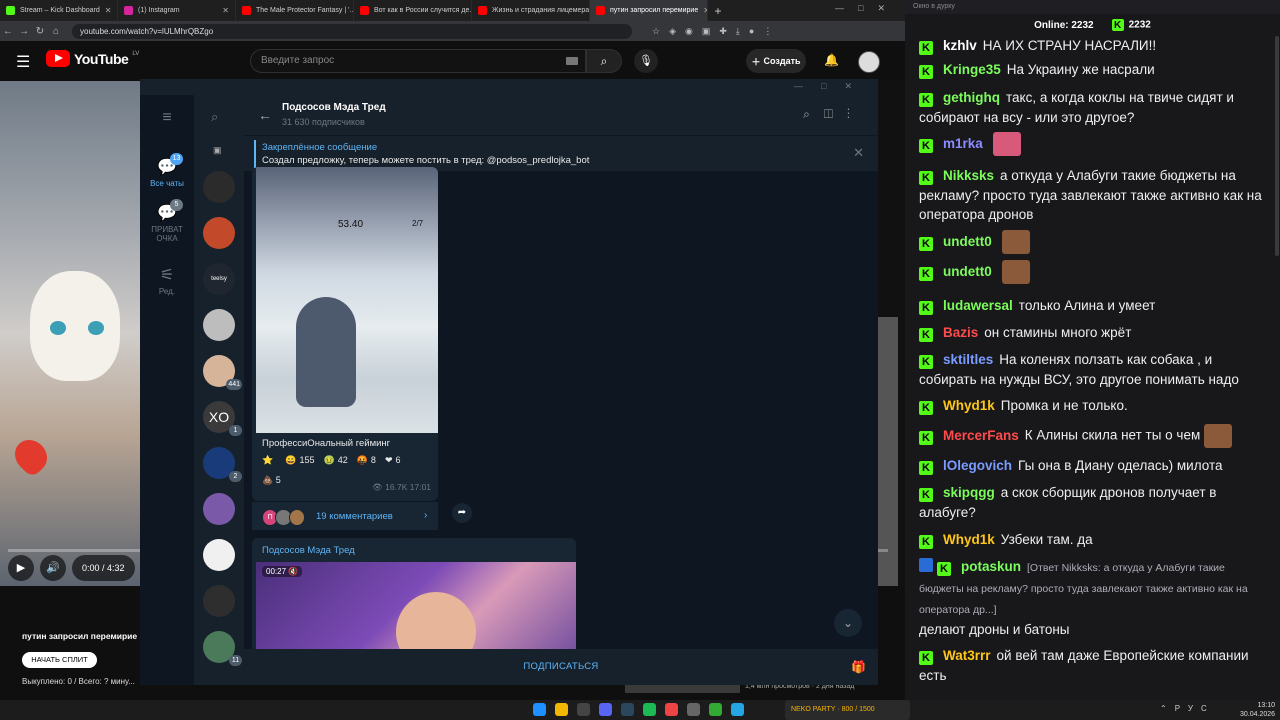 Image resolution: width=1280 pixels, height=720 pixels. I want to click on more-dots-icon: ⋮, so click(855, 114).